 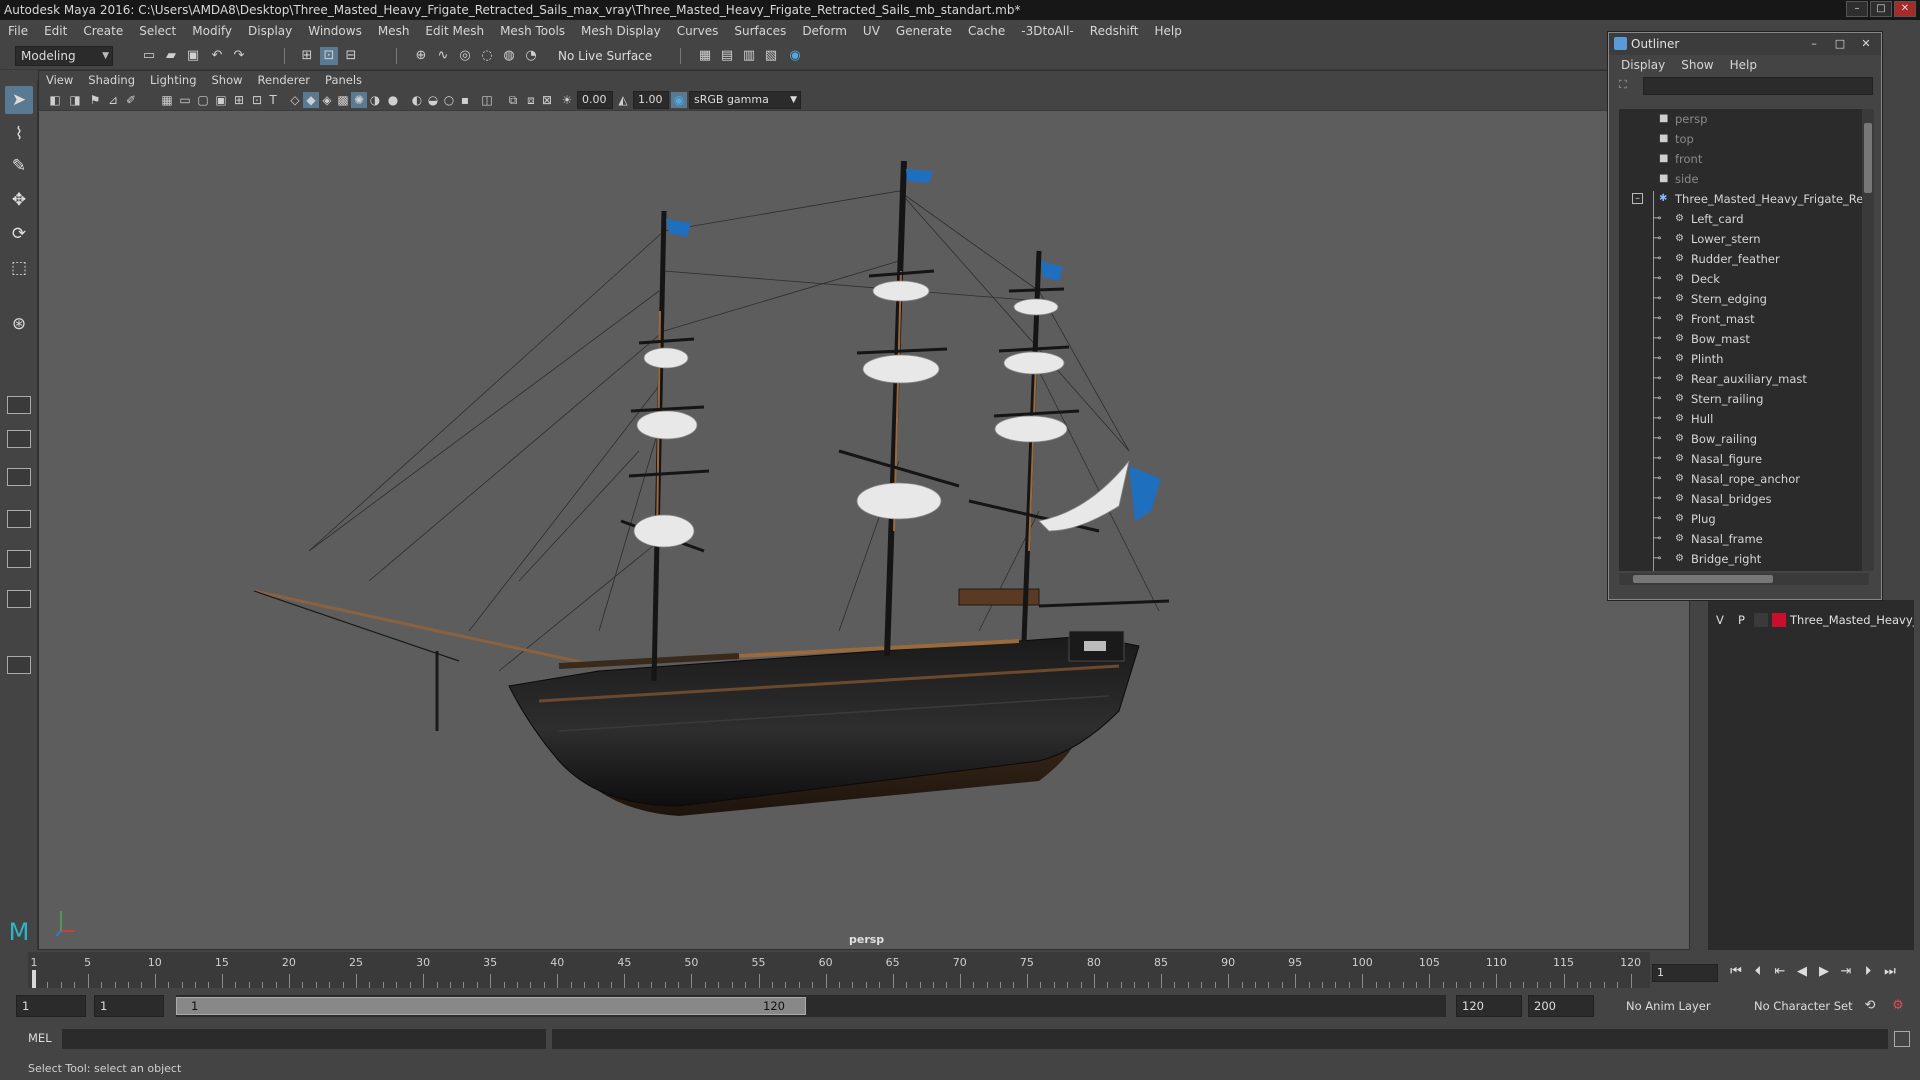 What do you see at coordinates (335, 31) in the screenshot?
I see `menu-windows: Windows` at bounding box center [335, 31].